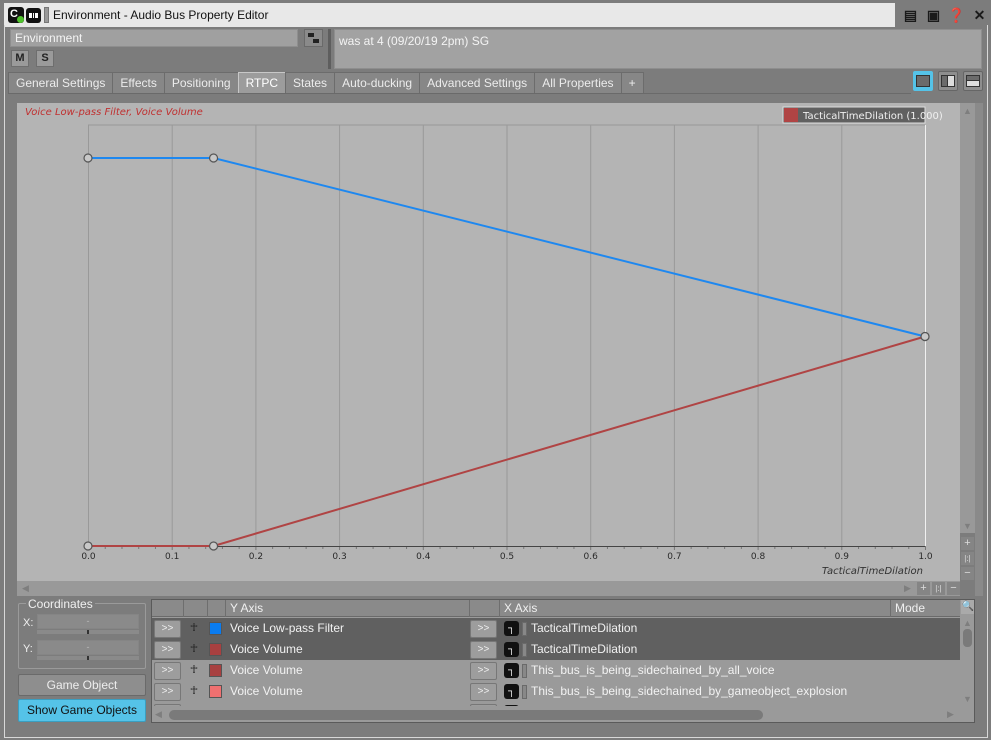  Describe the element at coordinates (201, 83) in the screenshot. I see `tab-positioning: Positioning` at that location.